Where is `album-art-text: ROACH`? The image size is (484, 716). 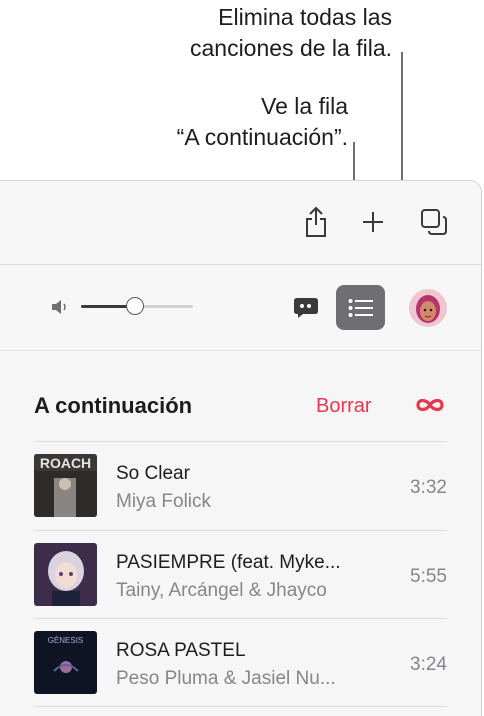 album-art-text: ROACH is located at coordinates (65, 463).